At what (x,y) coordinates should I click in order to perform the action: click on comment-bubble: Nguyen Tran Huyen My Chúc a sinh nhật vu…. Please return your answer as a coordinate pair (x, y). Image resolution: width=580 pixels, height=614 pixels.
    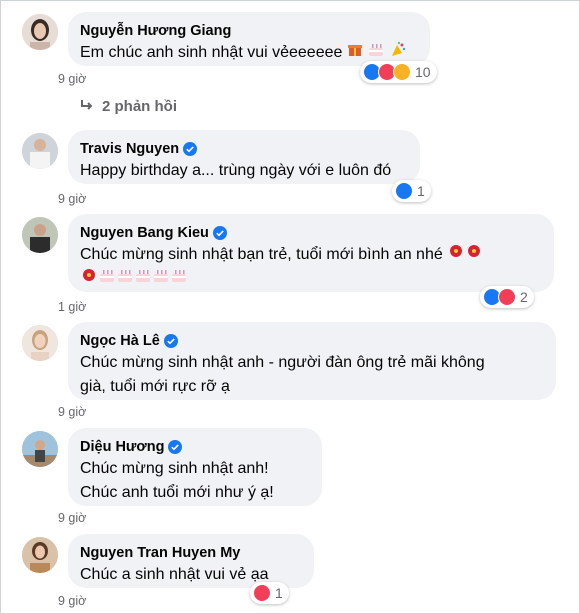
    Looking at the image, I should click on (191, 561).